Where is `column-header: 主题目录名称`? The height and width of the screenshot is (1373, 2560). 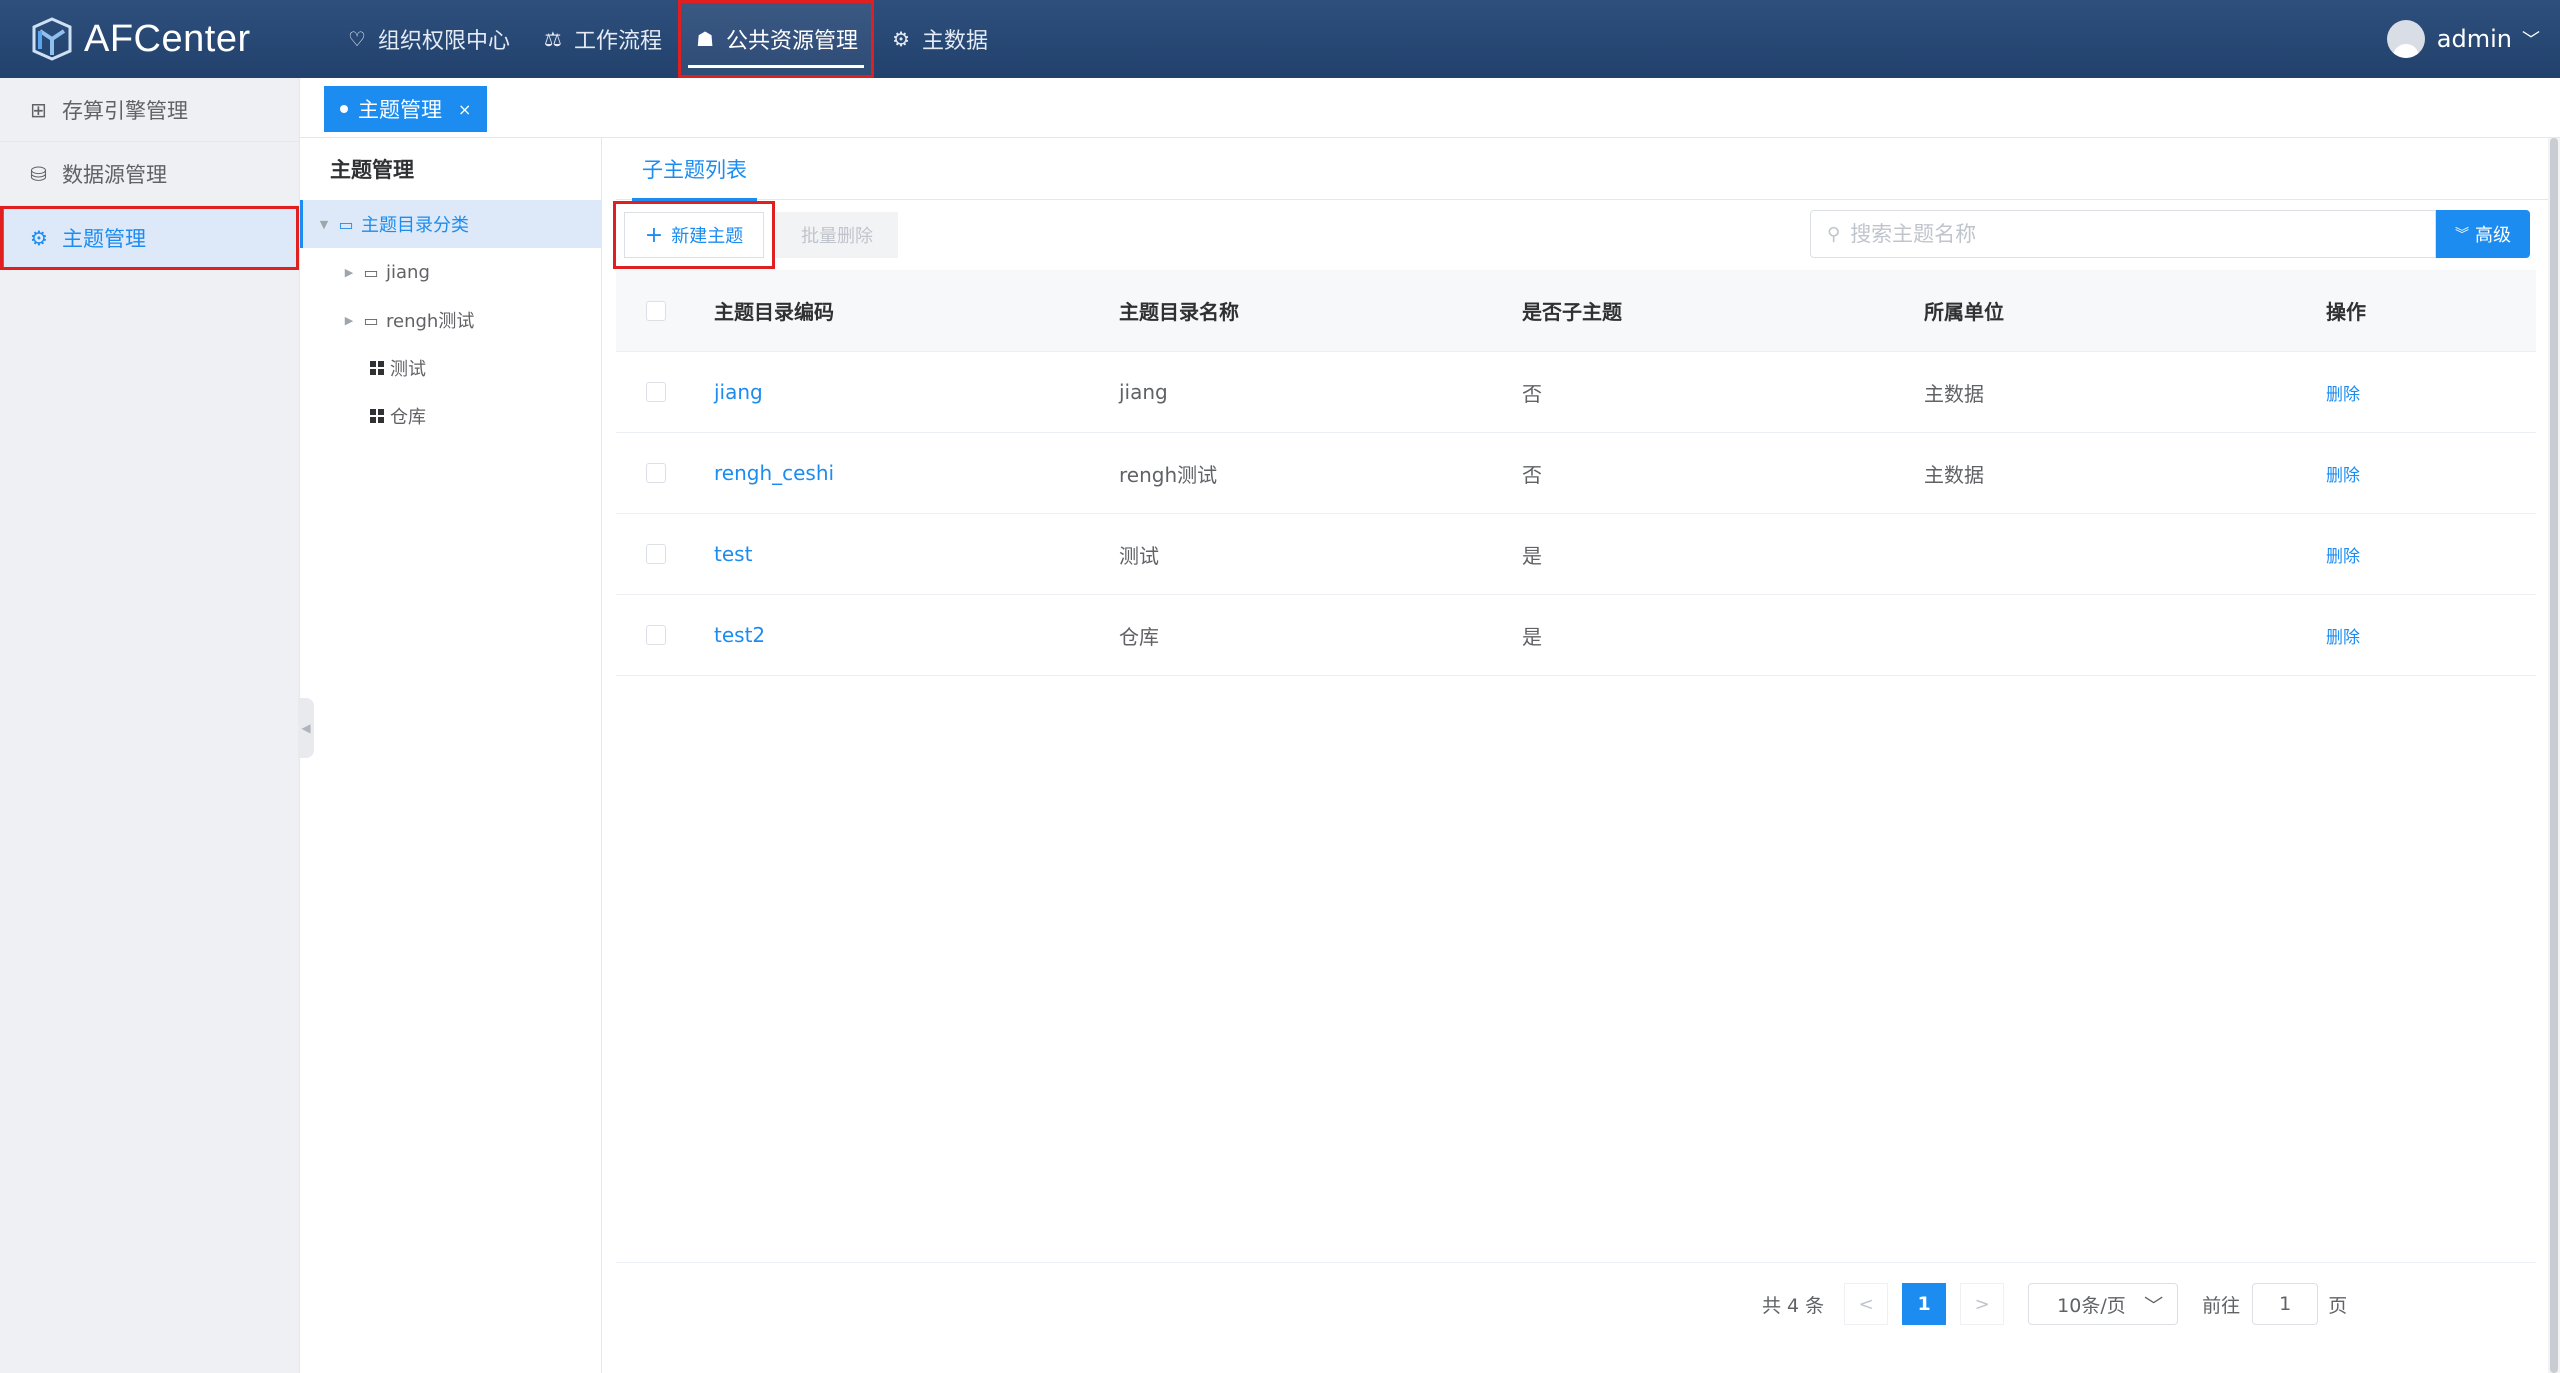
column-header: 主题目录名称 is located at coordinates (1179, 312).